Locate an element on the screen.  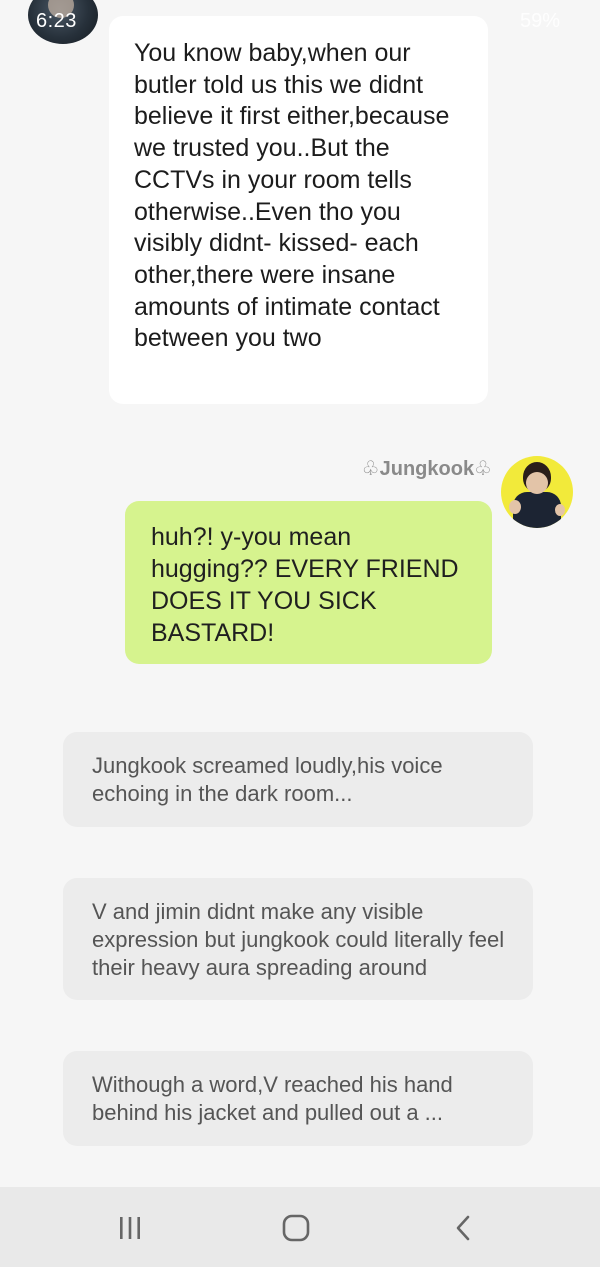
navigation-bar is located at coordinates (300, 1227).